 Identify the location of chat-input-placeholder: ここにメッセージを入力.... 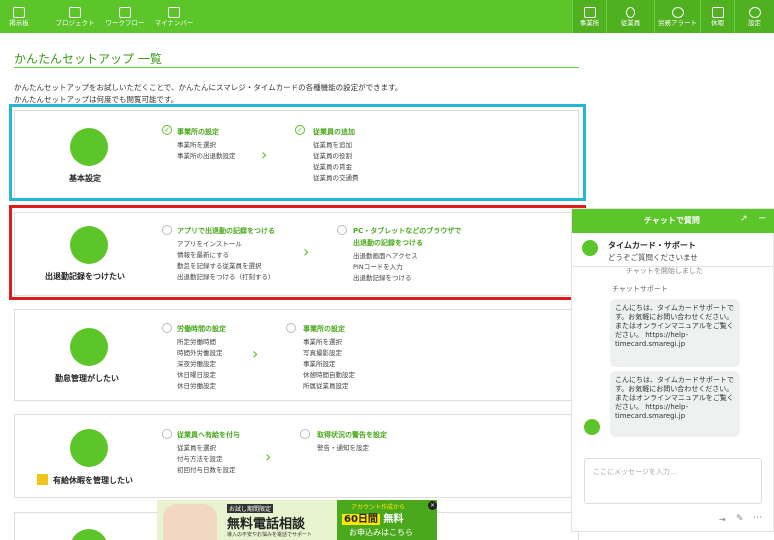
(635, 472).